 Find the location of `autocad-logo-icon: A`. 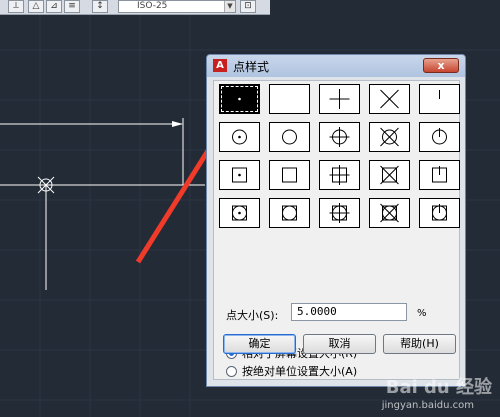

autocad-logo-icon: A is located at coordinates (220, 65).